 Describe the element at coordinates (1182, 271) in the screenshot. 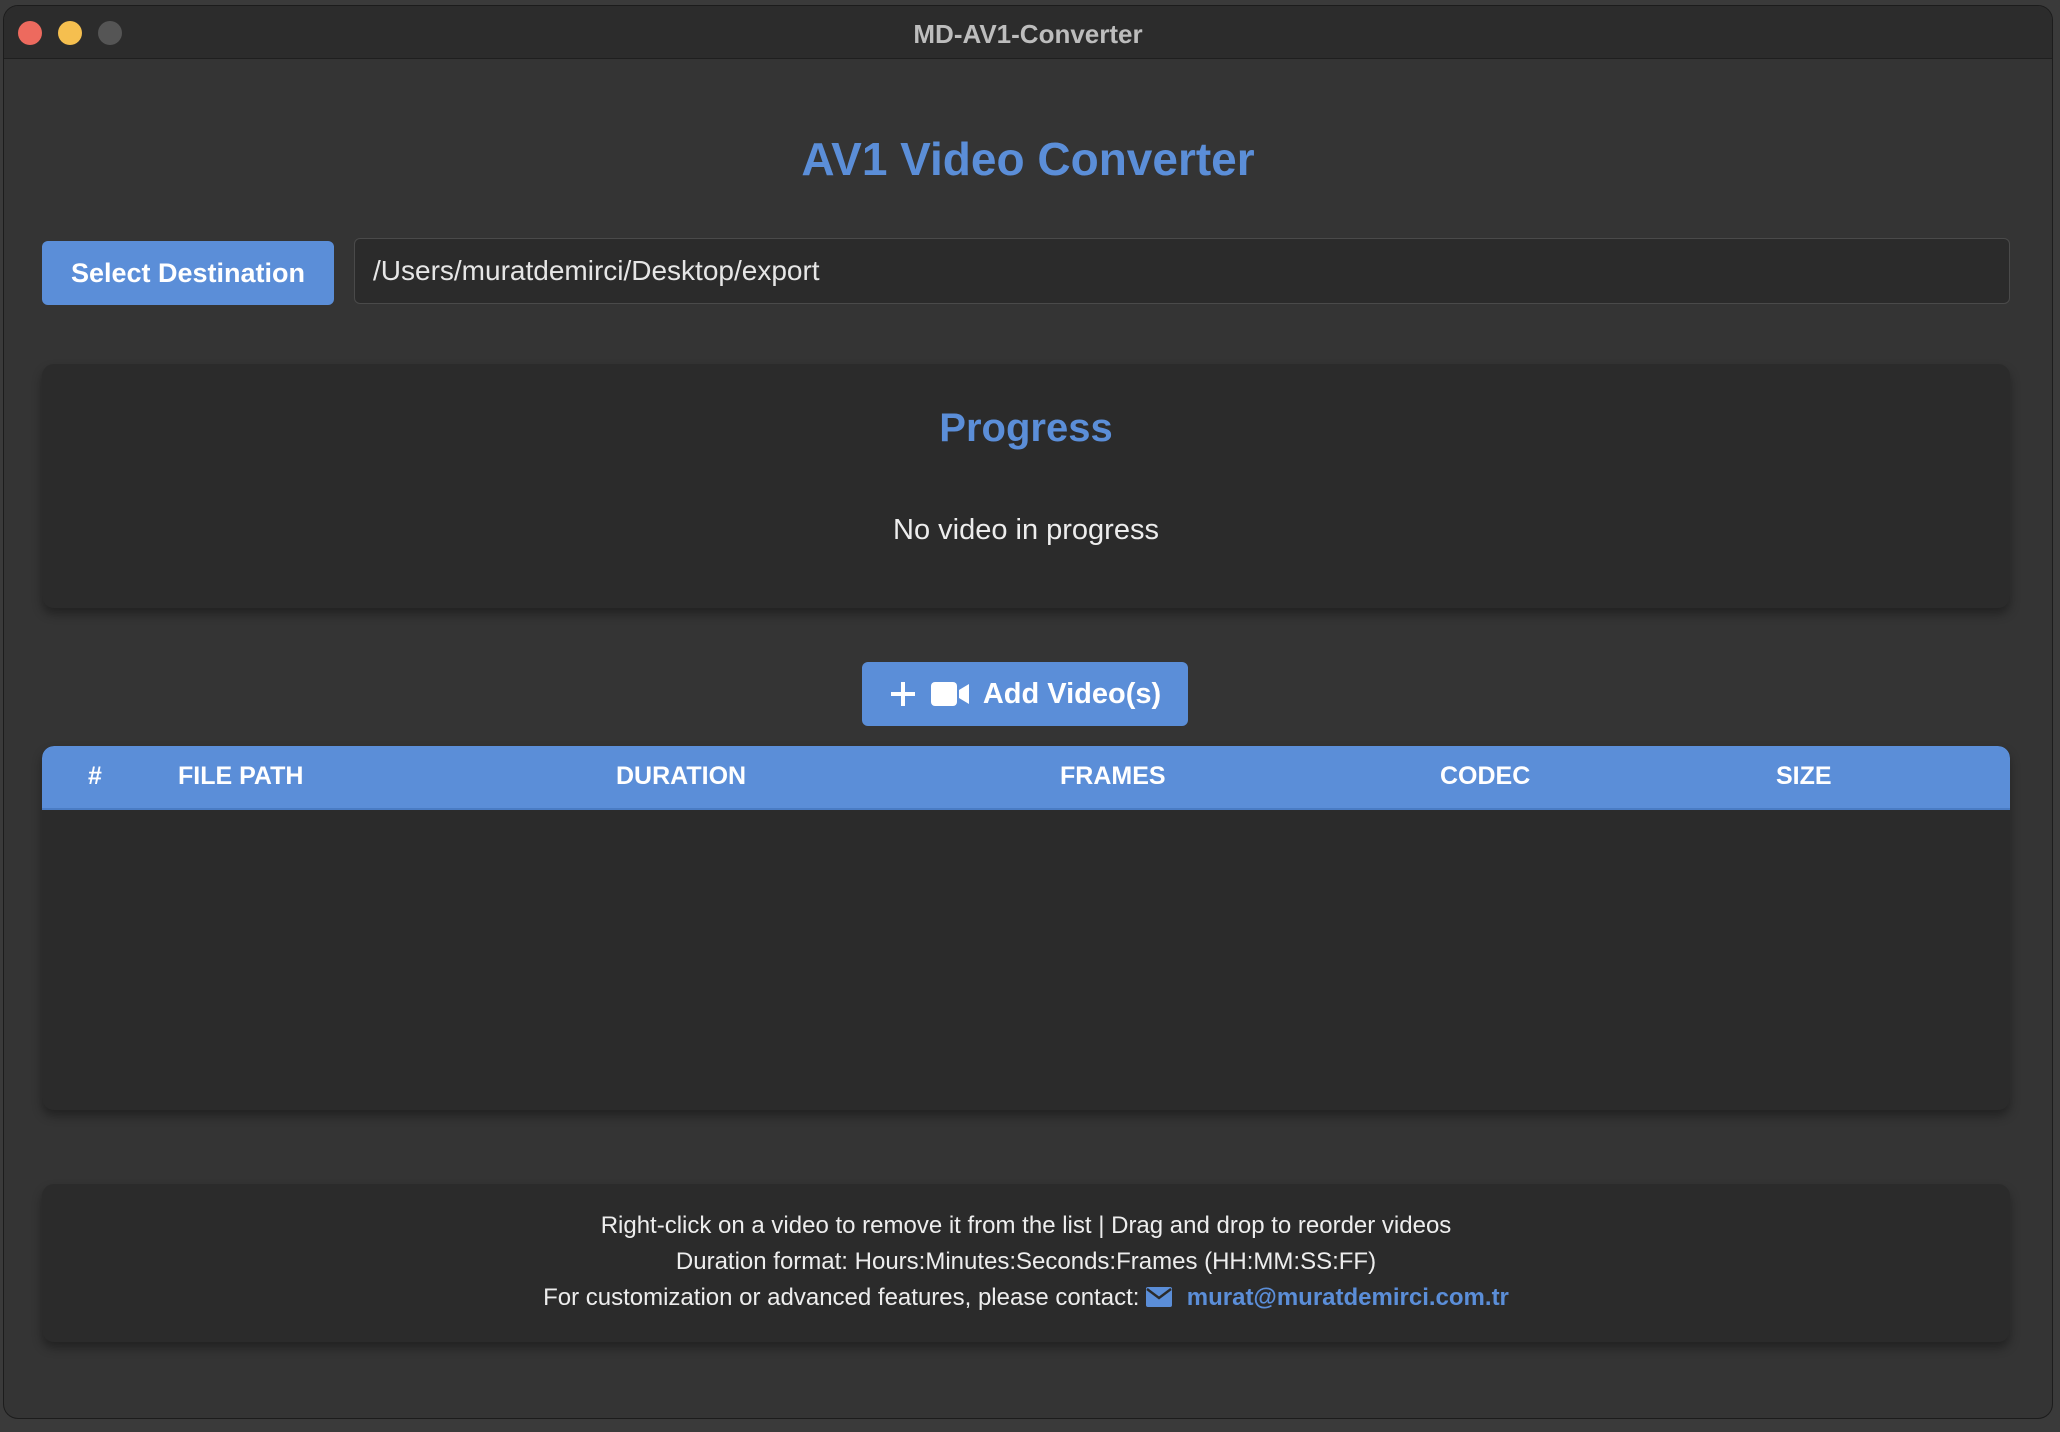

I see `destination-path-input` at that location.